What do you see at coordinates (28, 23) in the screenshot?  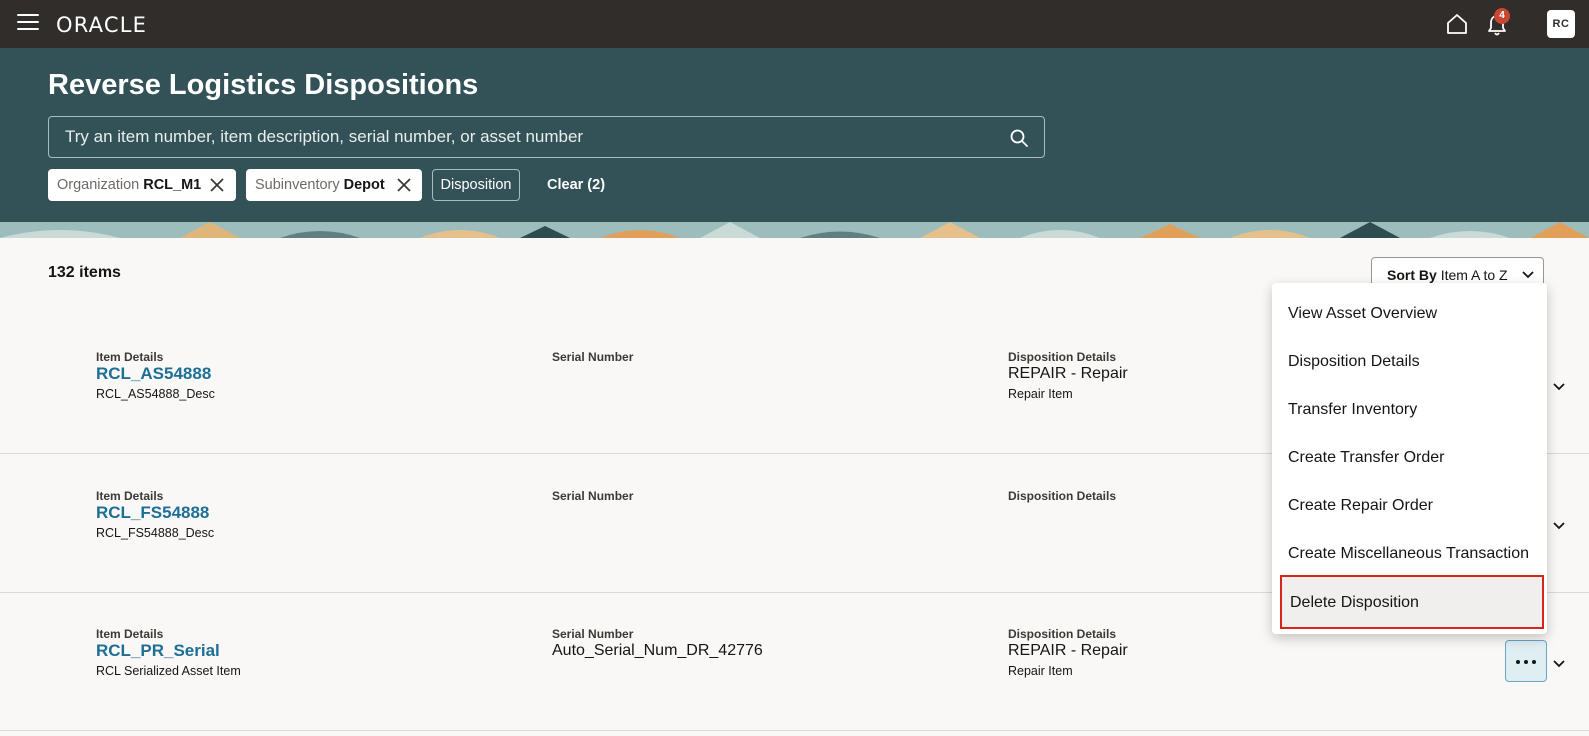 I see `hamburger-menu-icon` at bounding box center [28, 23].